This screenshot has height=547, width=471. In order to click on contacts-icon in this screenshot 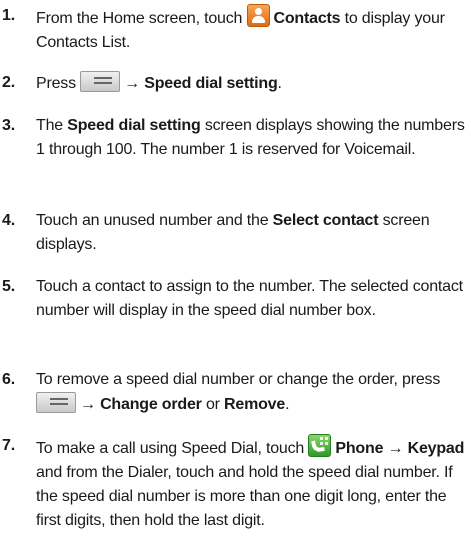, I will do `click(258, 15)`.